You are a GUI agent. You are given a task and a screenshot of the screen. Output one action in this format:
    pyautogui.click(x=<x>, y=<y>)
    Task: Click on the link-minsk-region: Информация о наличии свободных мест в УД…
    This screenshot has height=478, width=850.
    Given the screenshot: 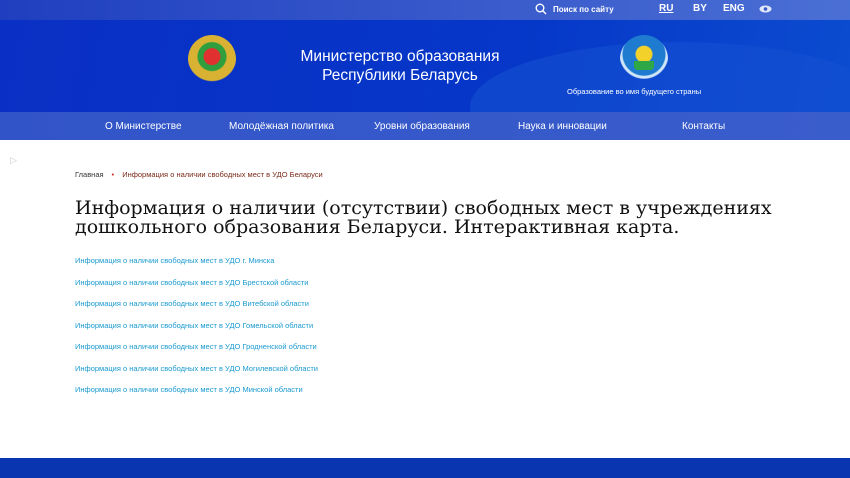 What is the action you would take?
    pyautogui.click(x=196, y=396)
    